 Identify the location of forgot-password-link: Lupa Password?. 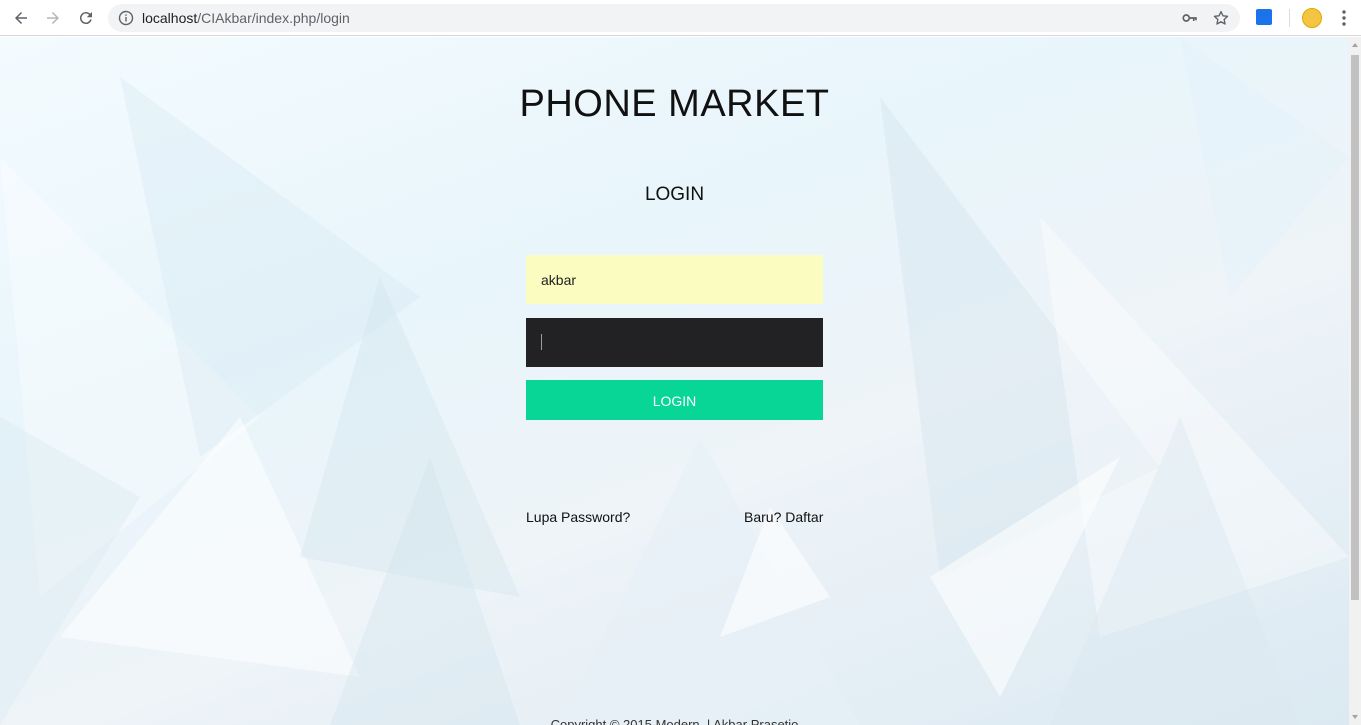
(578, 517).